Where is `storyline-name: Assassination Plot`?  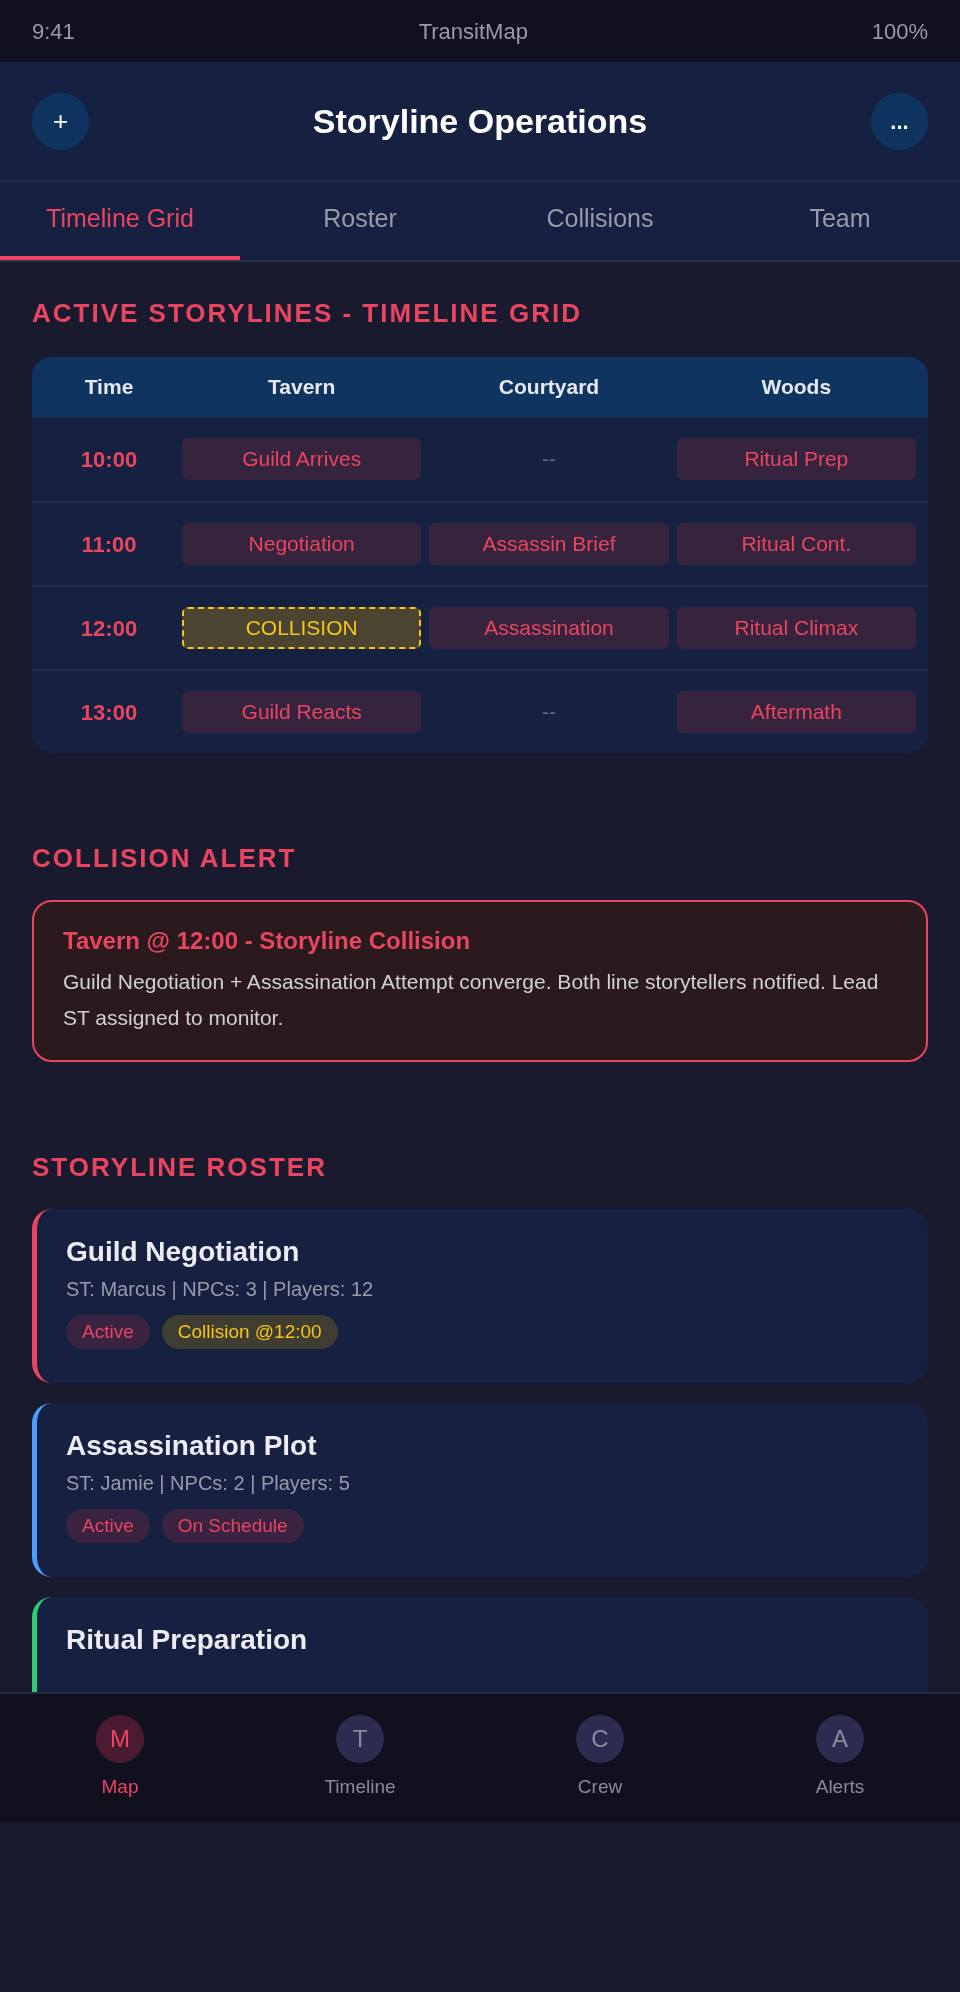 storyline-name: Assassination Plot is located at coordinates (192, 1446).